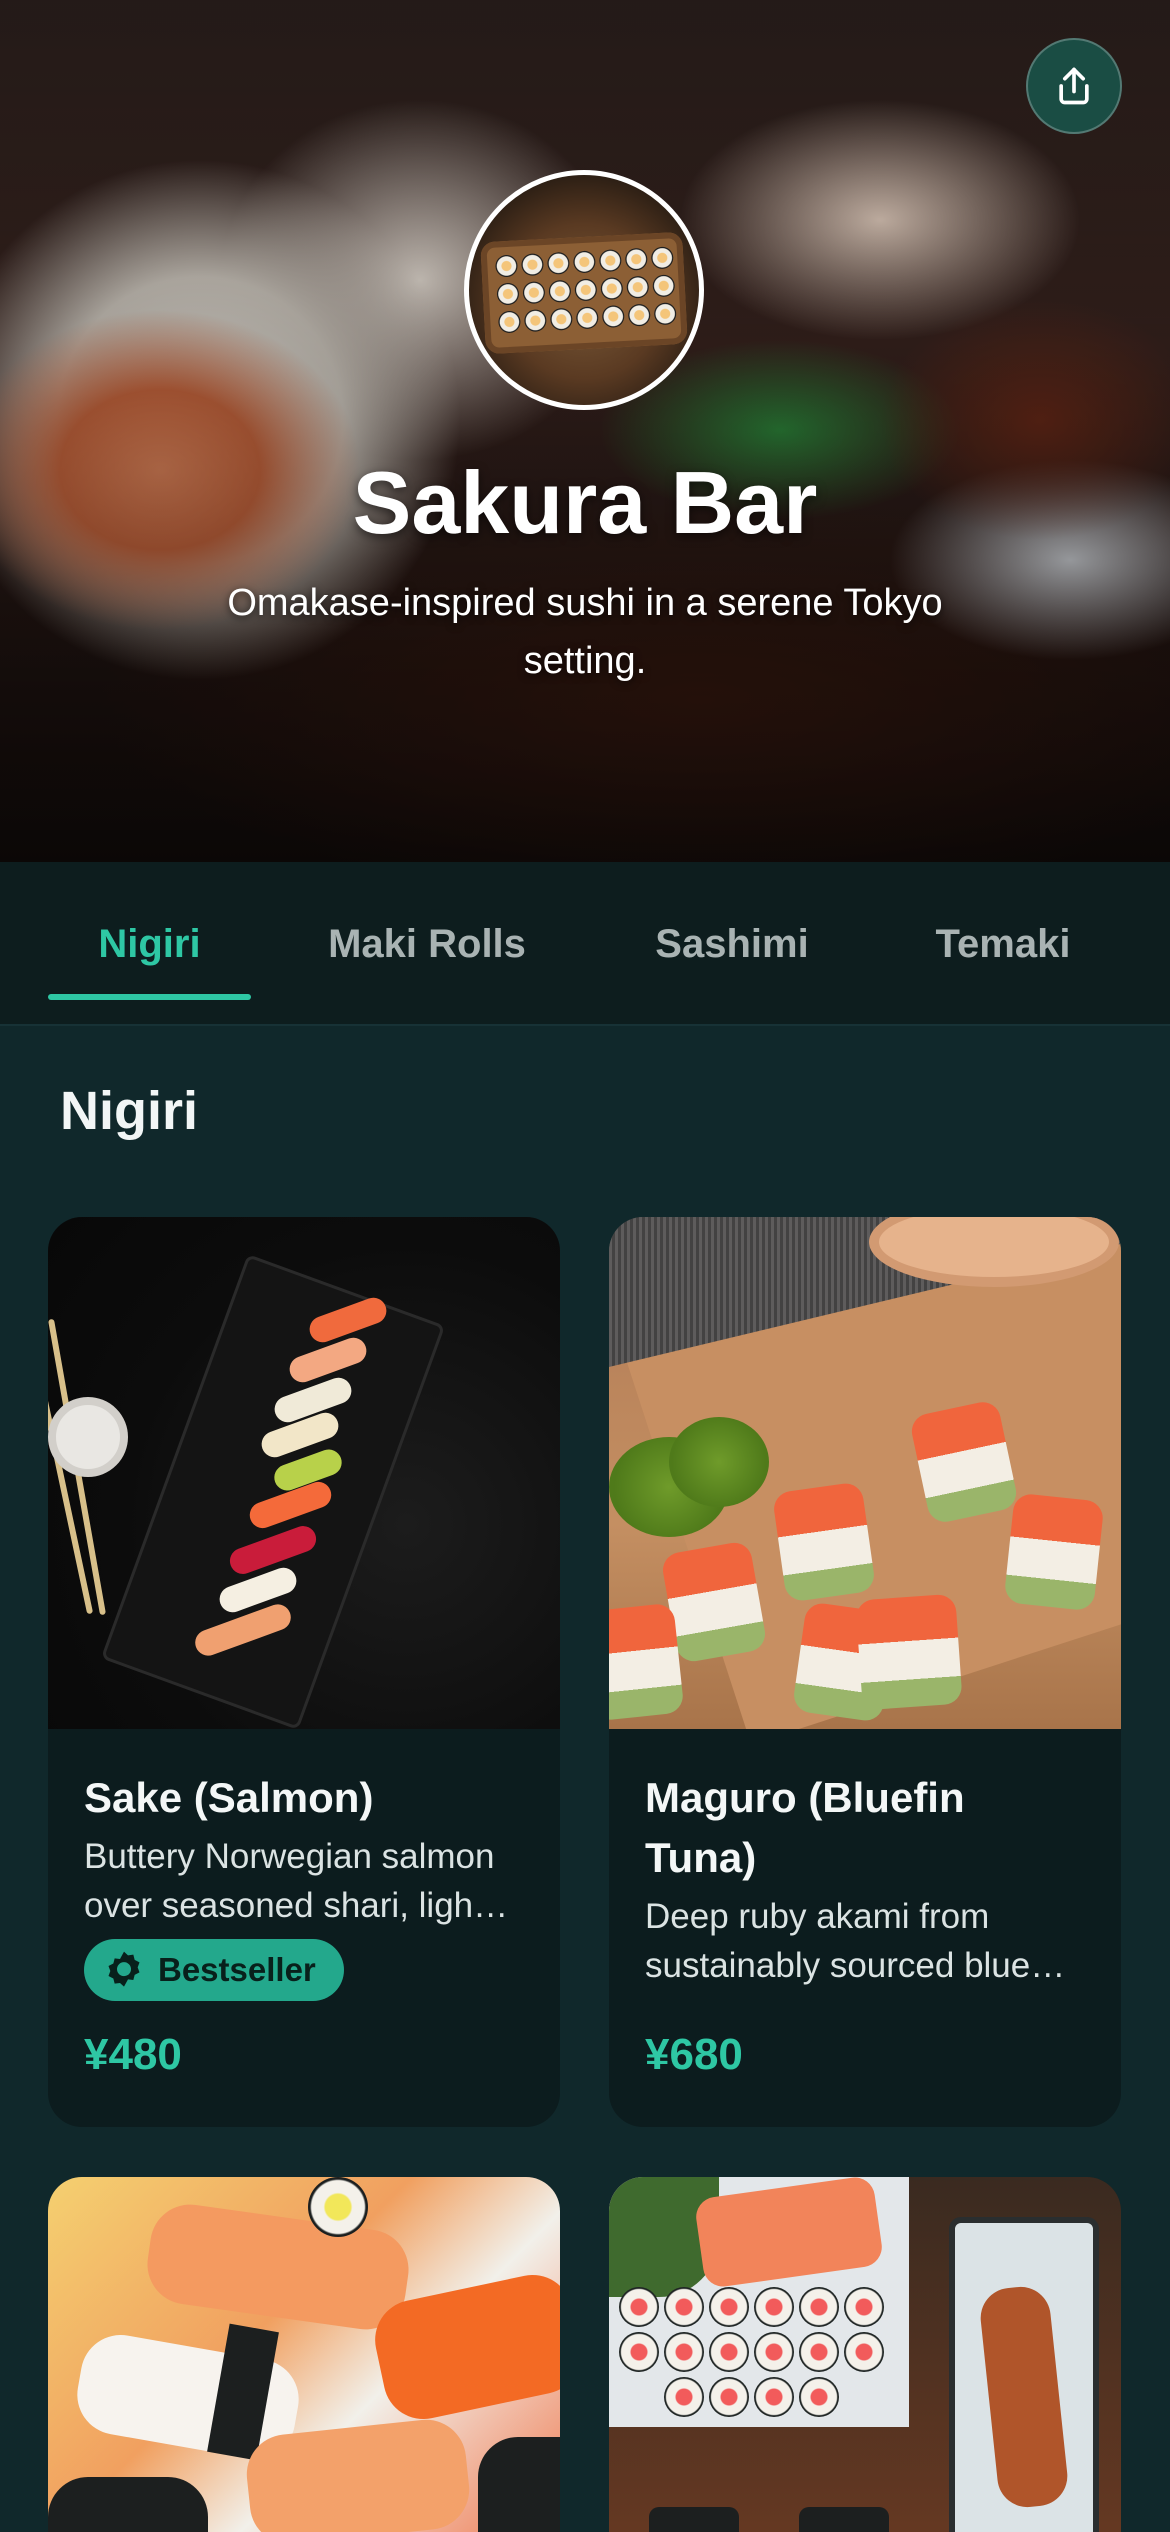 This screenshot has height=2532, width=1170. I want to click on menu-item-name: Maguro (Bluefin Tuna), so click(805, 1827).